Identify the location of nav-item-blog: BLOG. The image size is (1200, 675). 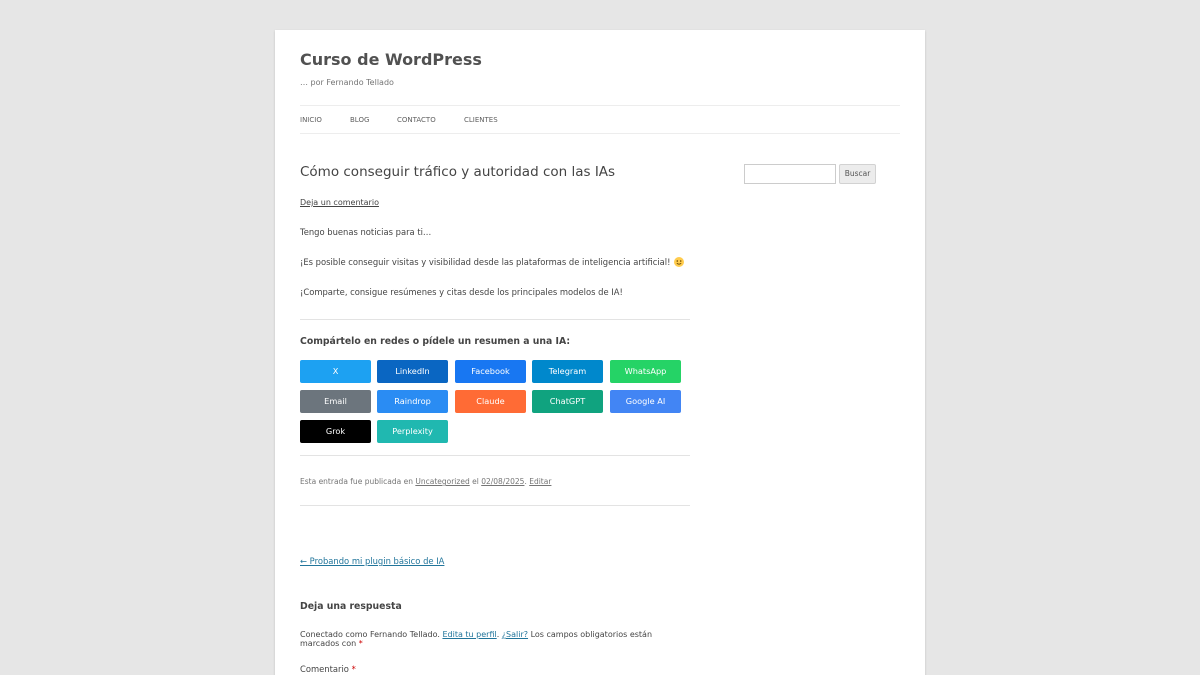
(359, 120).